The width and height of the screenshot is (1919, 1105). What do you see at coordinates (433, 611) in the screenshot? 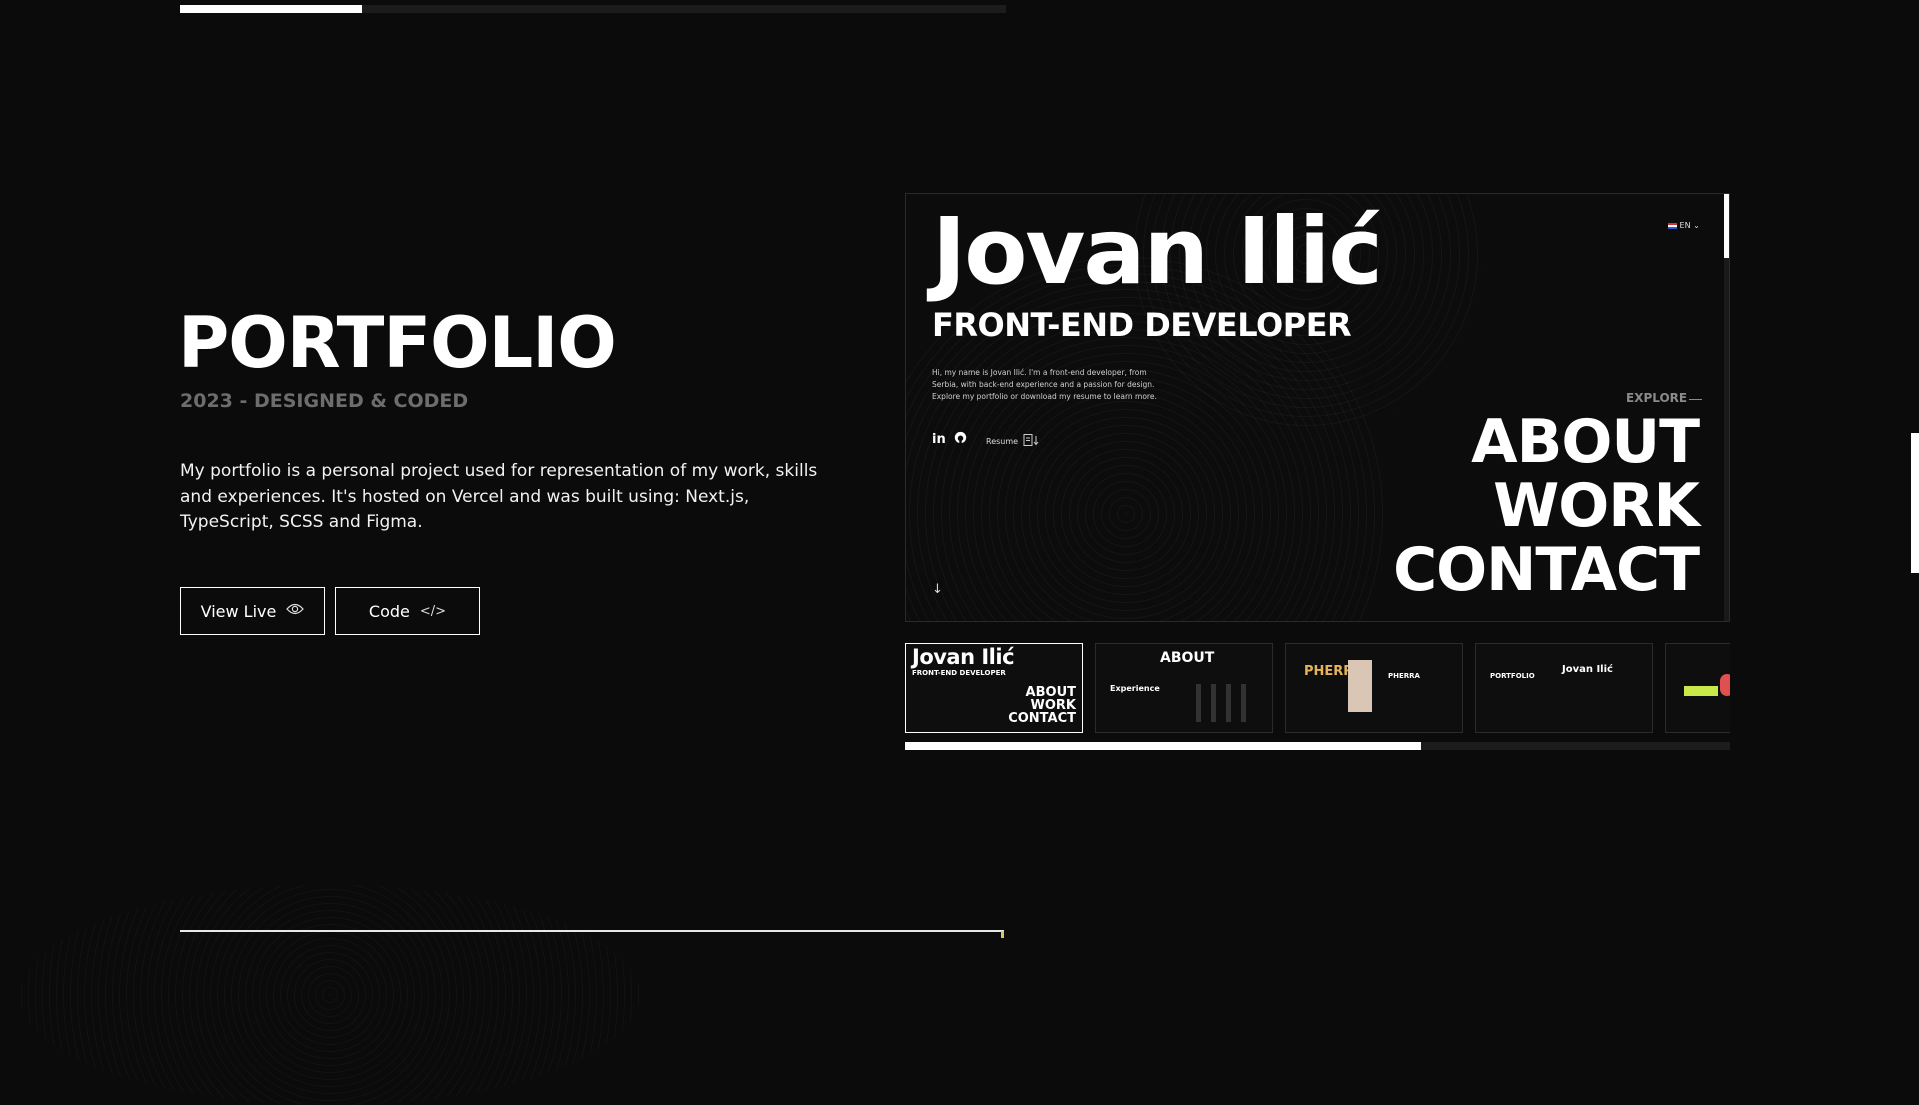
I see `code-icon: </>` at bounding box center [433, 611].